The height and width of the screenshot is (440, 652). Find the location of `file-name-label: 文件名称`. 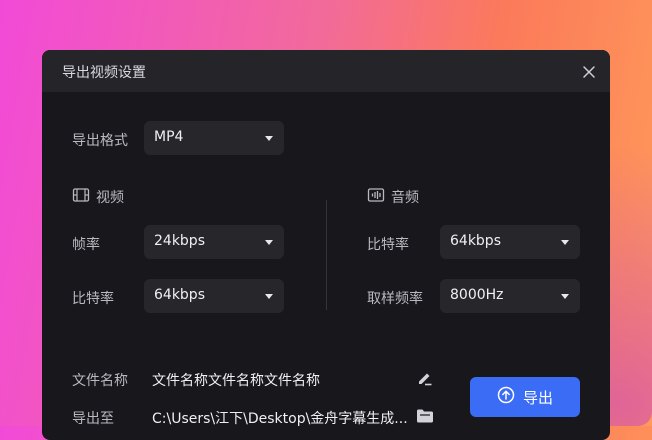

file-name-label: 文件名称 is located at coordinates (100, 381).